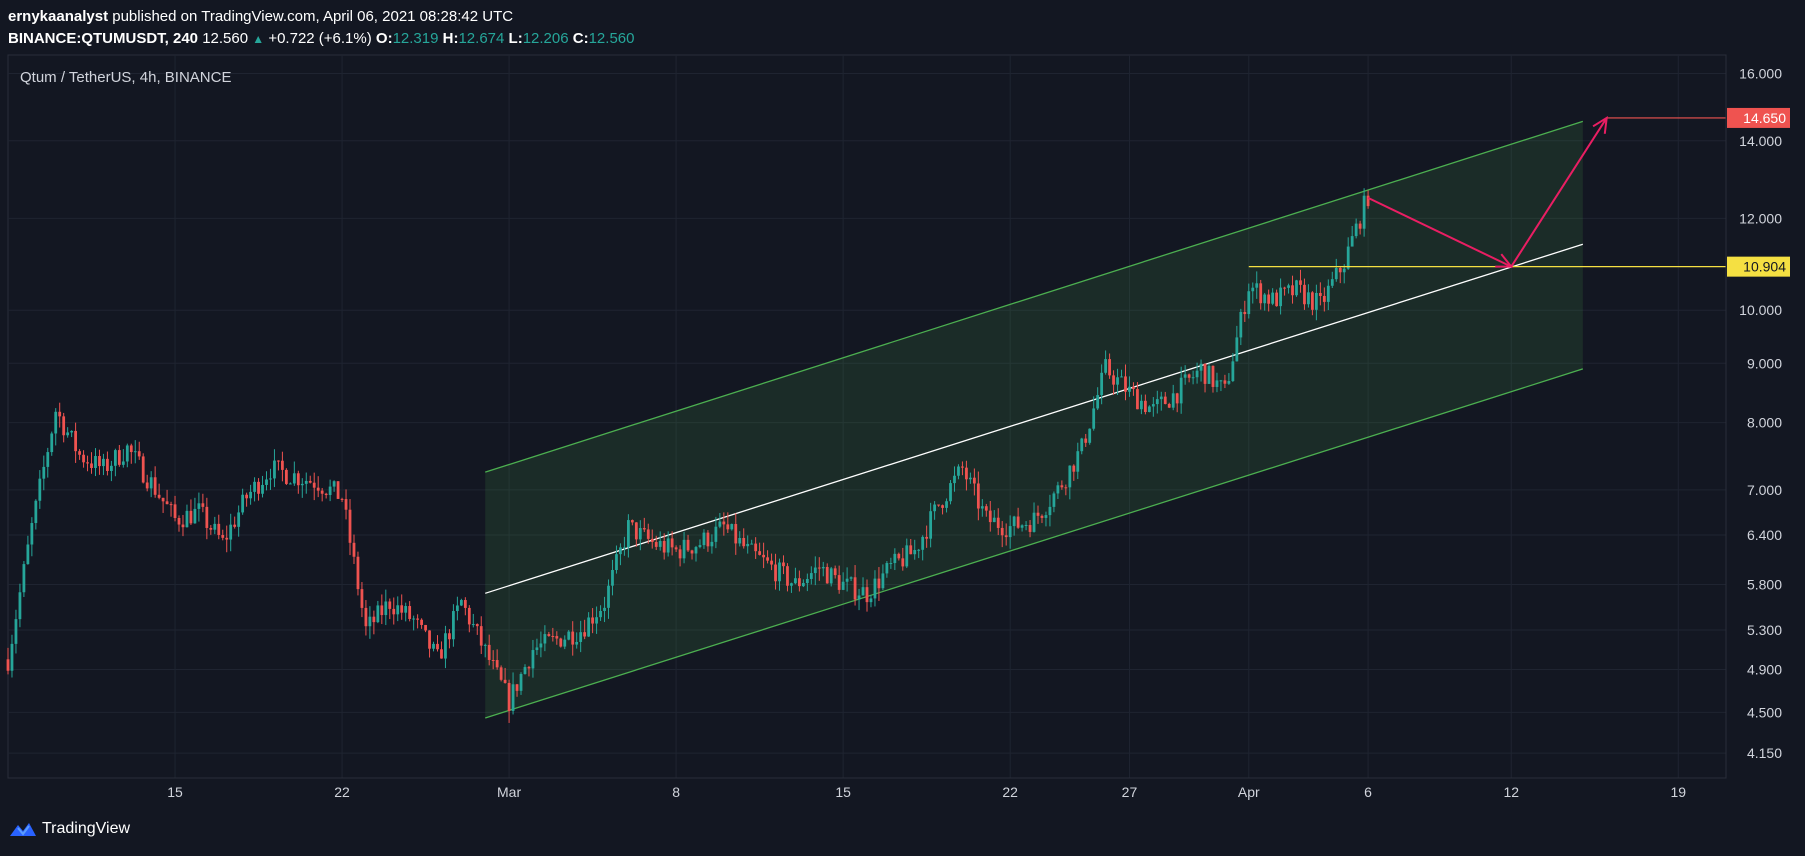  Describe the element at coordinates (125, 77) in the screenshot. I see `chart-title: Qtum / TetherUS, 4h, BINANCE` at that location.